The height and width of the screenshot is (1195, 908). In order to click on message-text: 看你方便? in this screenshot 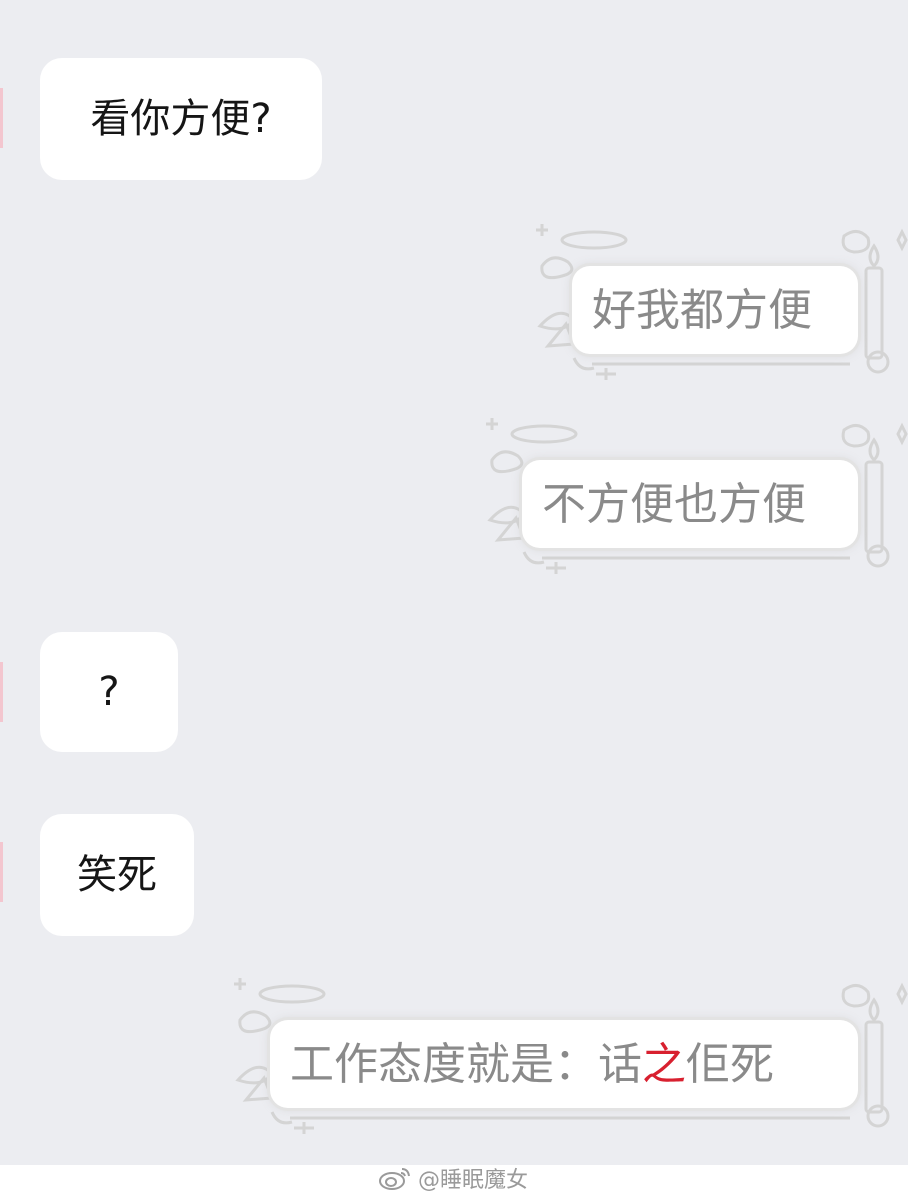, I will do `click(181, 119)`.